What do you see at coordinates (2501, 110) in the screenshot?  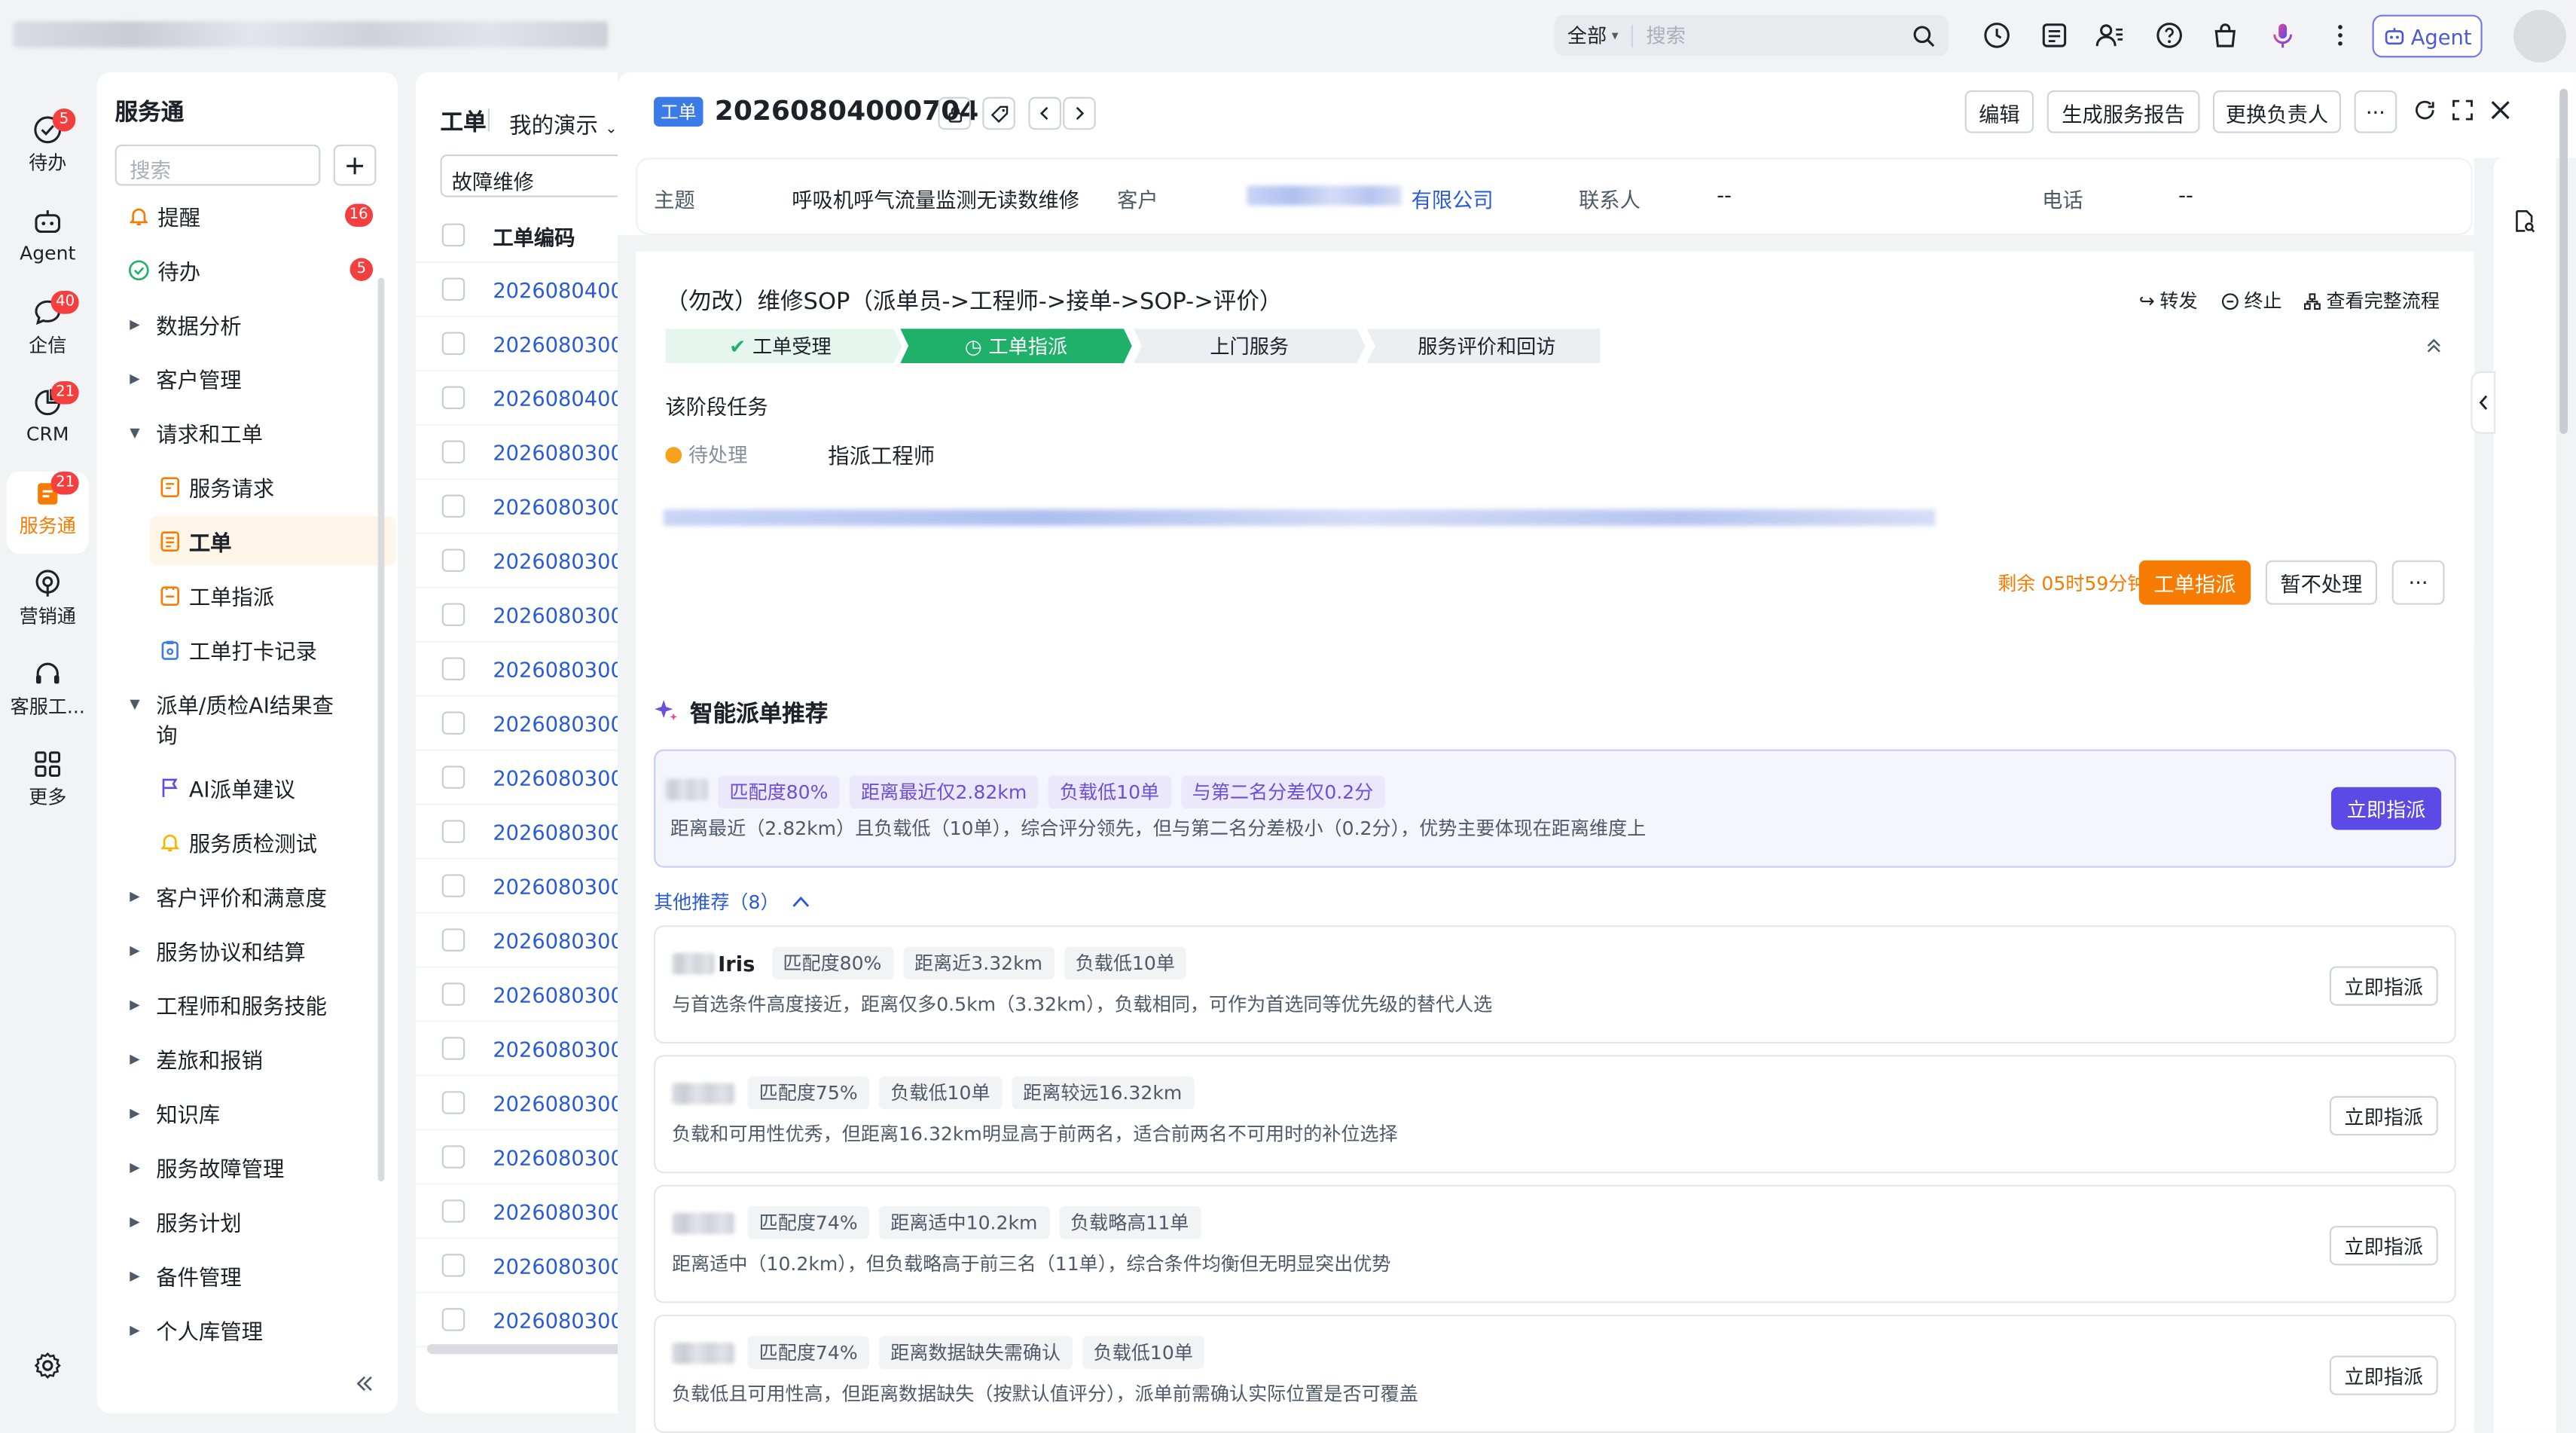 I see `close-icon` at bounding box center [2501, 110].